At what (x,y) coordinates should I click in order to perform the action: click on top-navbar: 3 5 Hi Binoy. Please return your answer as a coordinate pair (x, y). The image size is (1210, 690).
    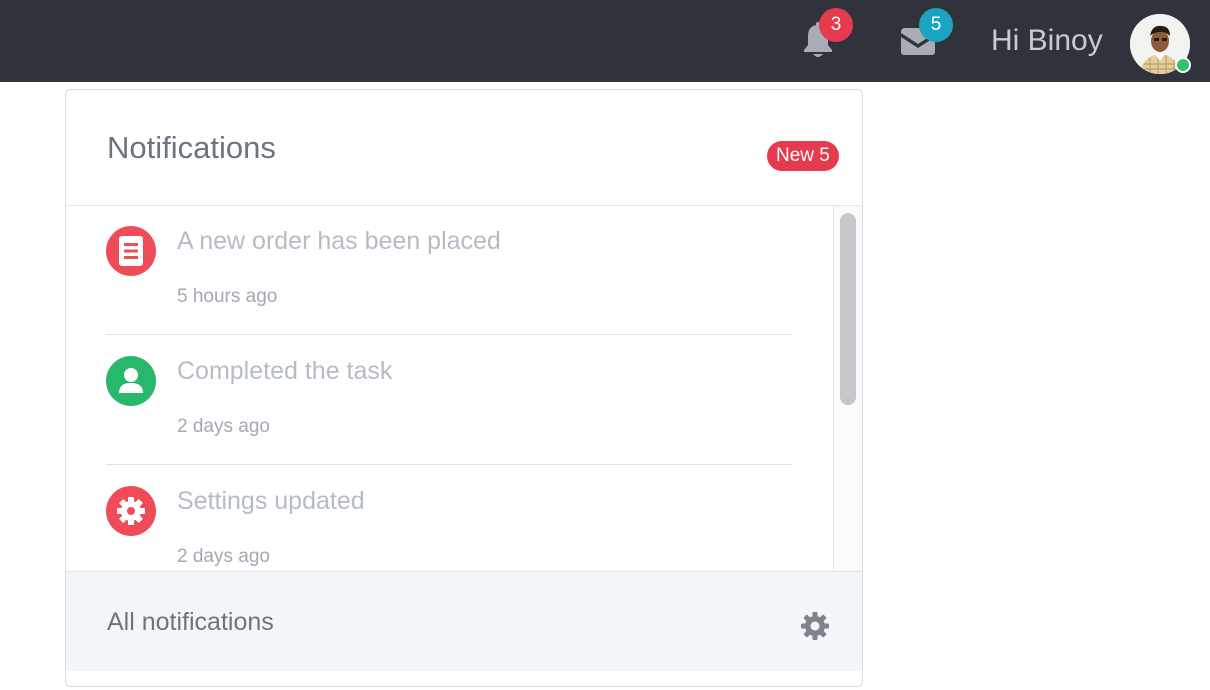
    Looking at the image, I should click on (605, 41).